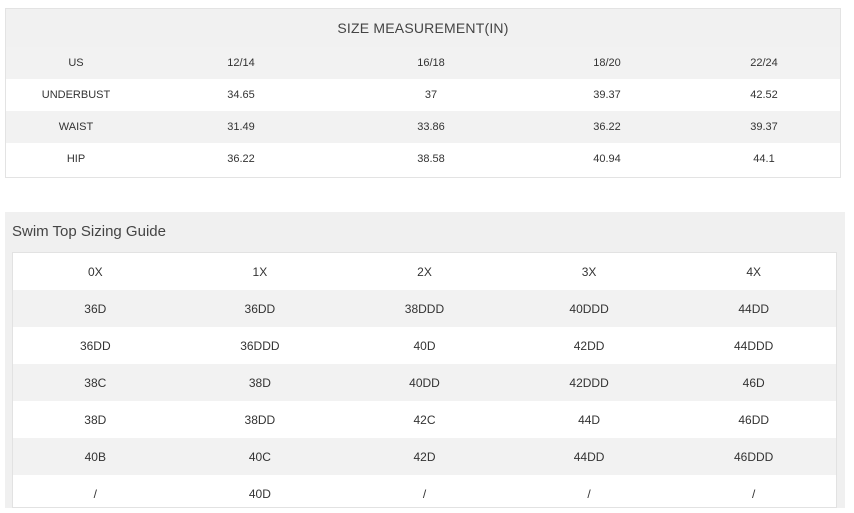  I want to click on table-cell: 37, so click(431, 95).